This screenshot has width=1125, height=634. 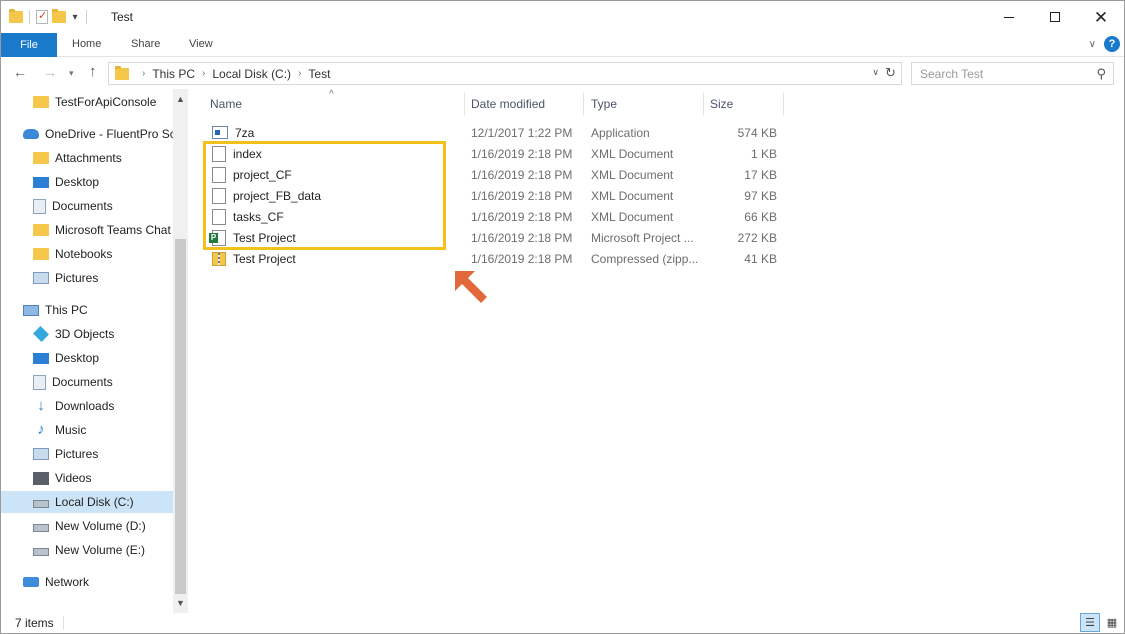 I want to click on nav-item-this-pc: This PC, so click(x=55, y=310).